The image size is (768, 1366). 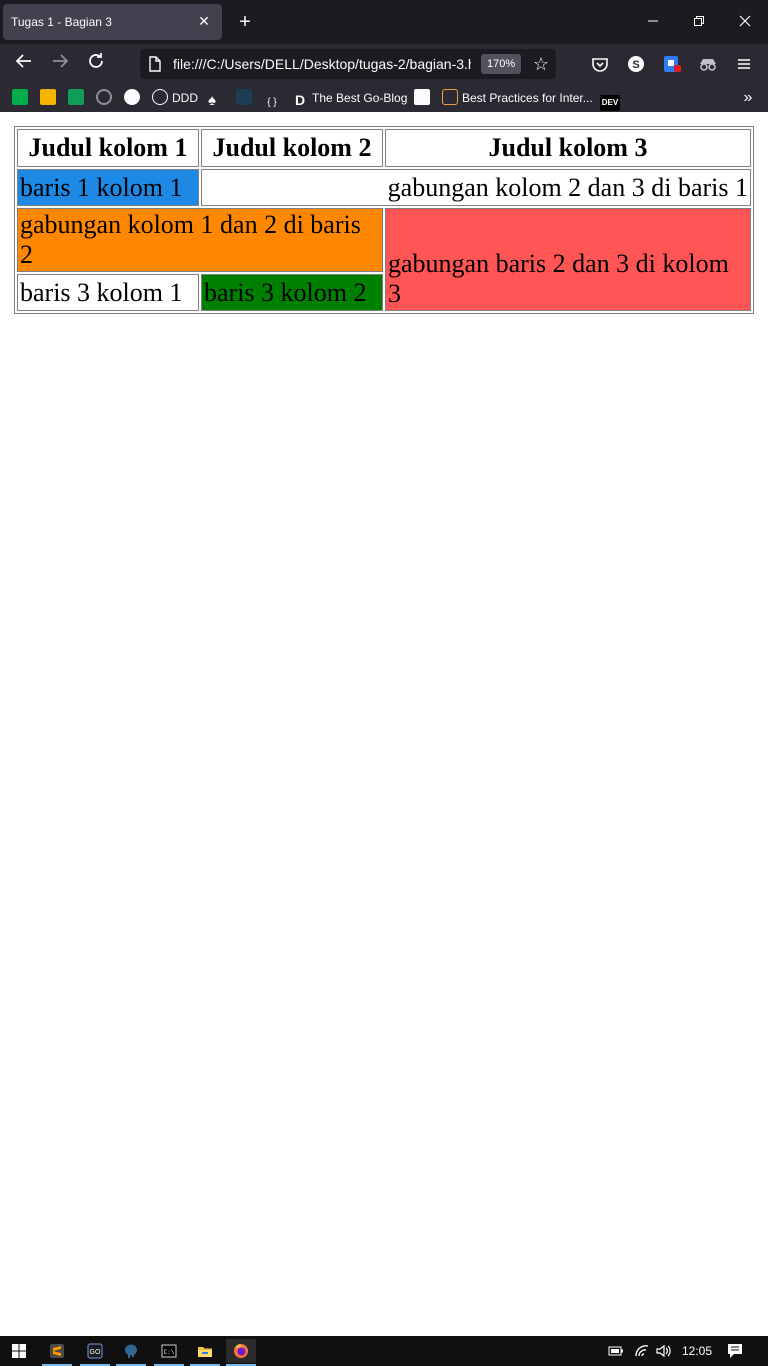 I want to click on go-icon: GO, so click(x=95, y=1351).